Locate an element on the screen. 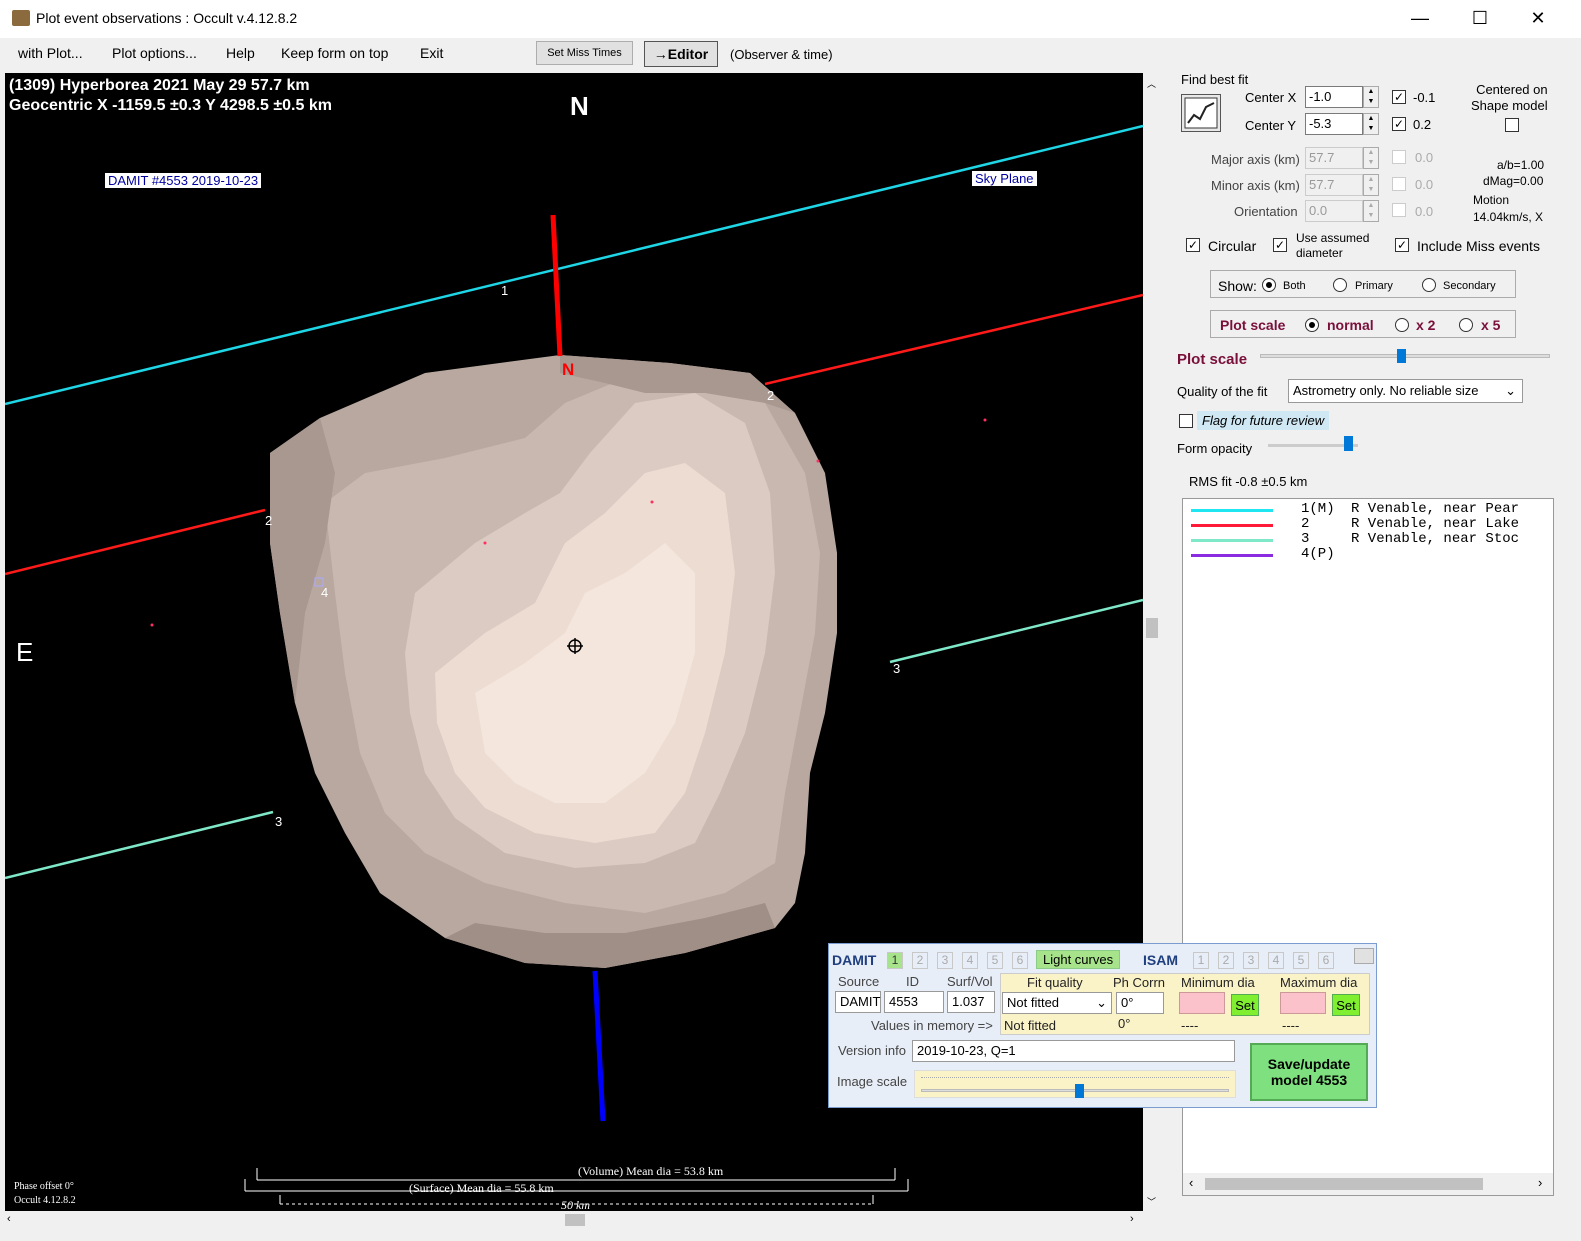 This screenshot has height=1241, width=1581. scroll-right-icon: › is located at coordinates (1132, 1219).